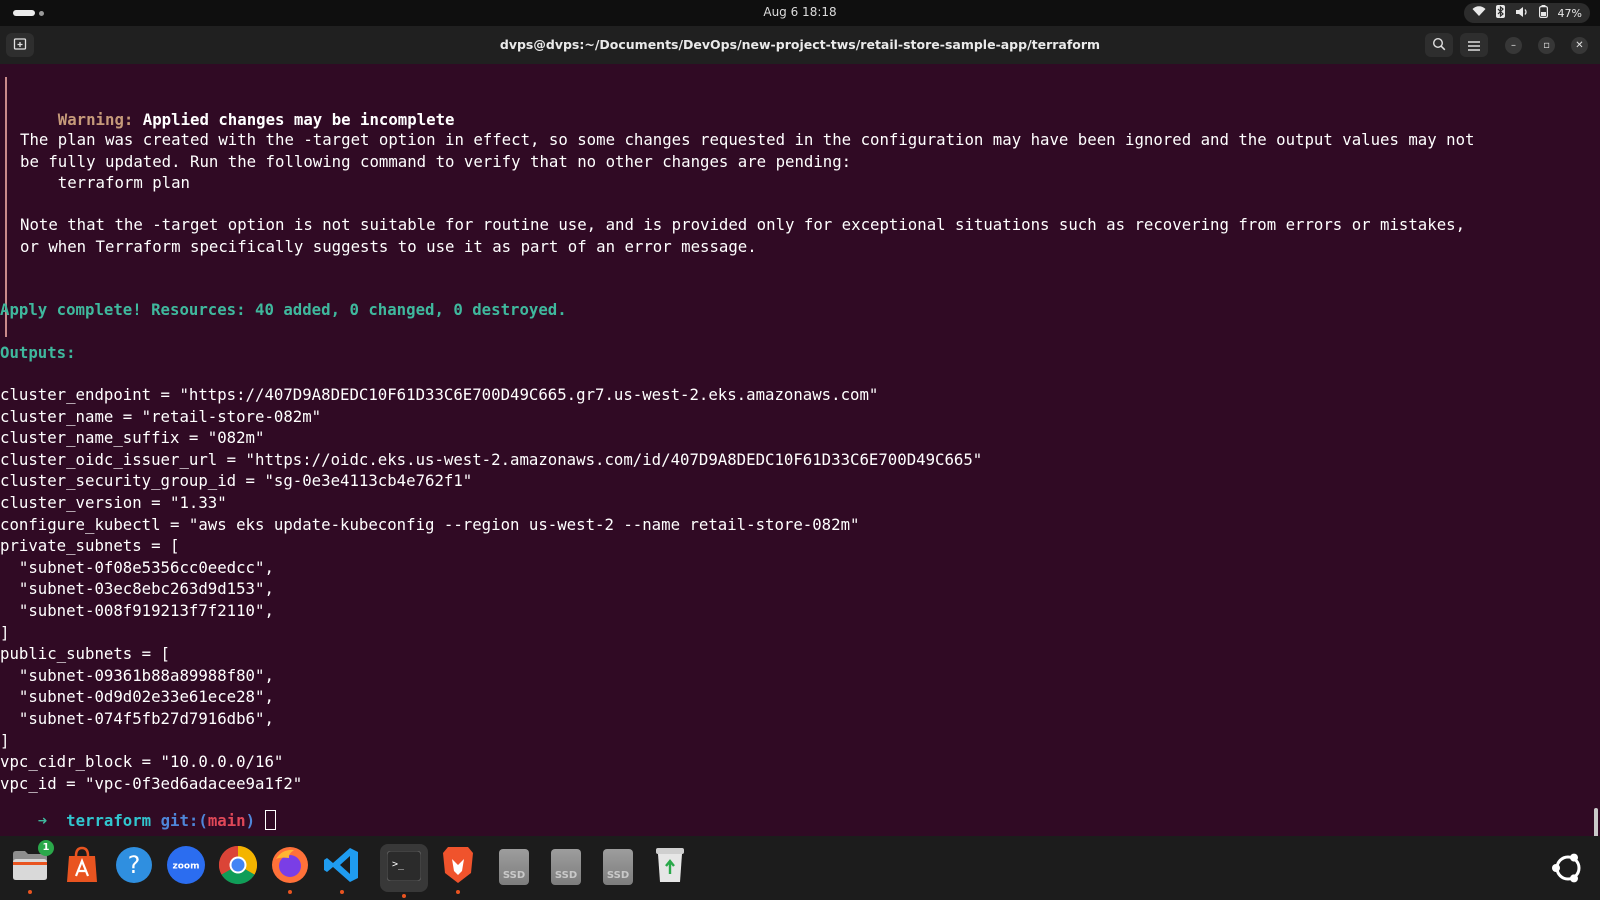 Image resolution: width=1600 pixels, height=900 pixels. Describe the element at coordinates (42, 820) in the screenshot. I see `prompt-arrow: ➜` at that location.